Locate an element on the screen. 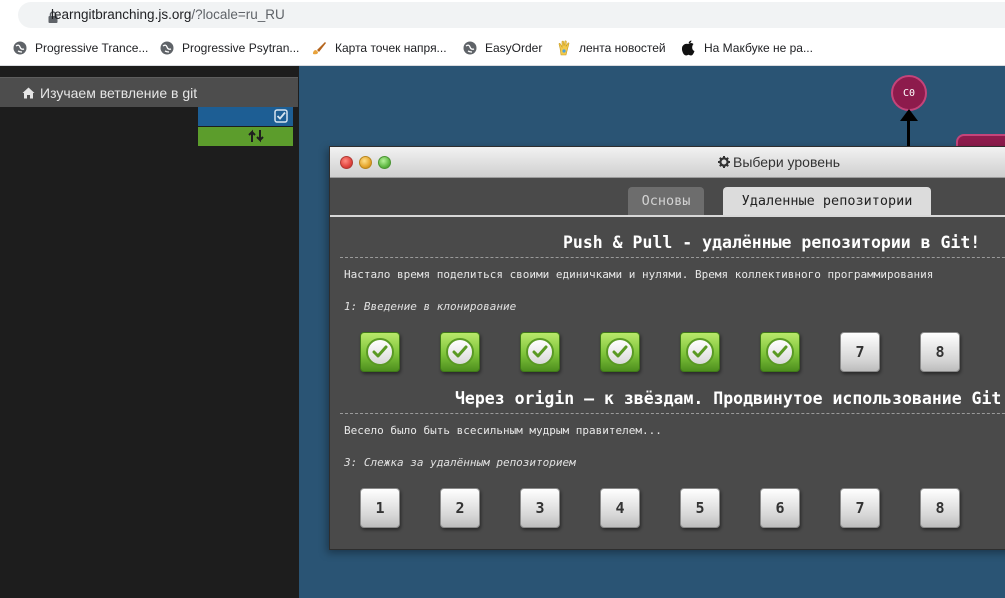 Image resolution: width=1005 pixels, height=598 pixels. dialog-title: Выбери уровень is located at coordinates (779, 162).